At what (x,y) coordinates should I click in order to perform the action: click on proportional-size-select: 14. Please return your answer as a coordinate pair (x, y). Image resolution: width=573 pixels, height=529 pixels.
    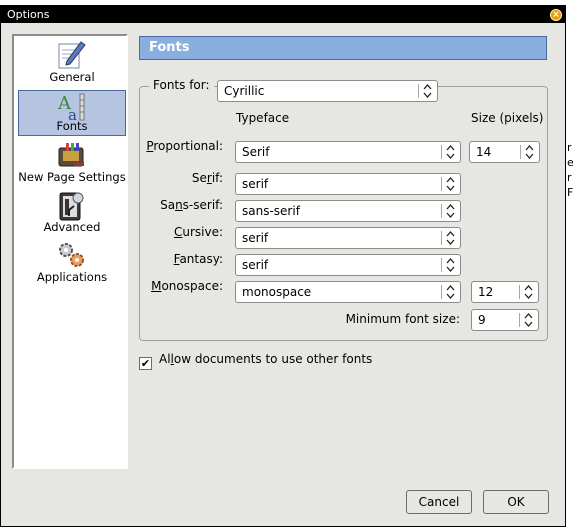
    Looking at the image, I should click on (504, 152).